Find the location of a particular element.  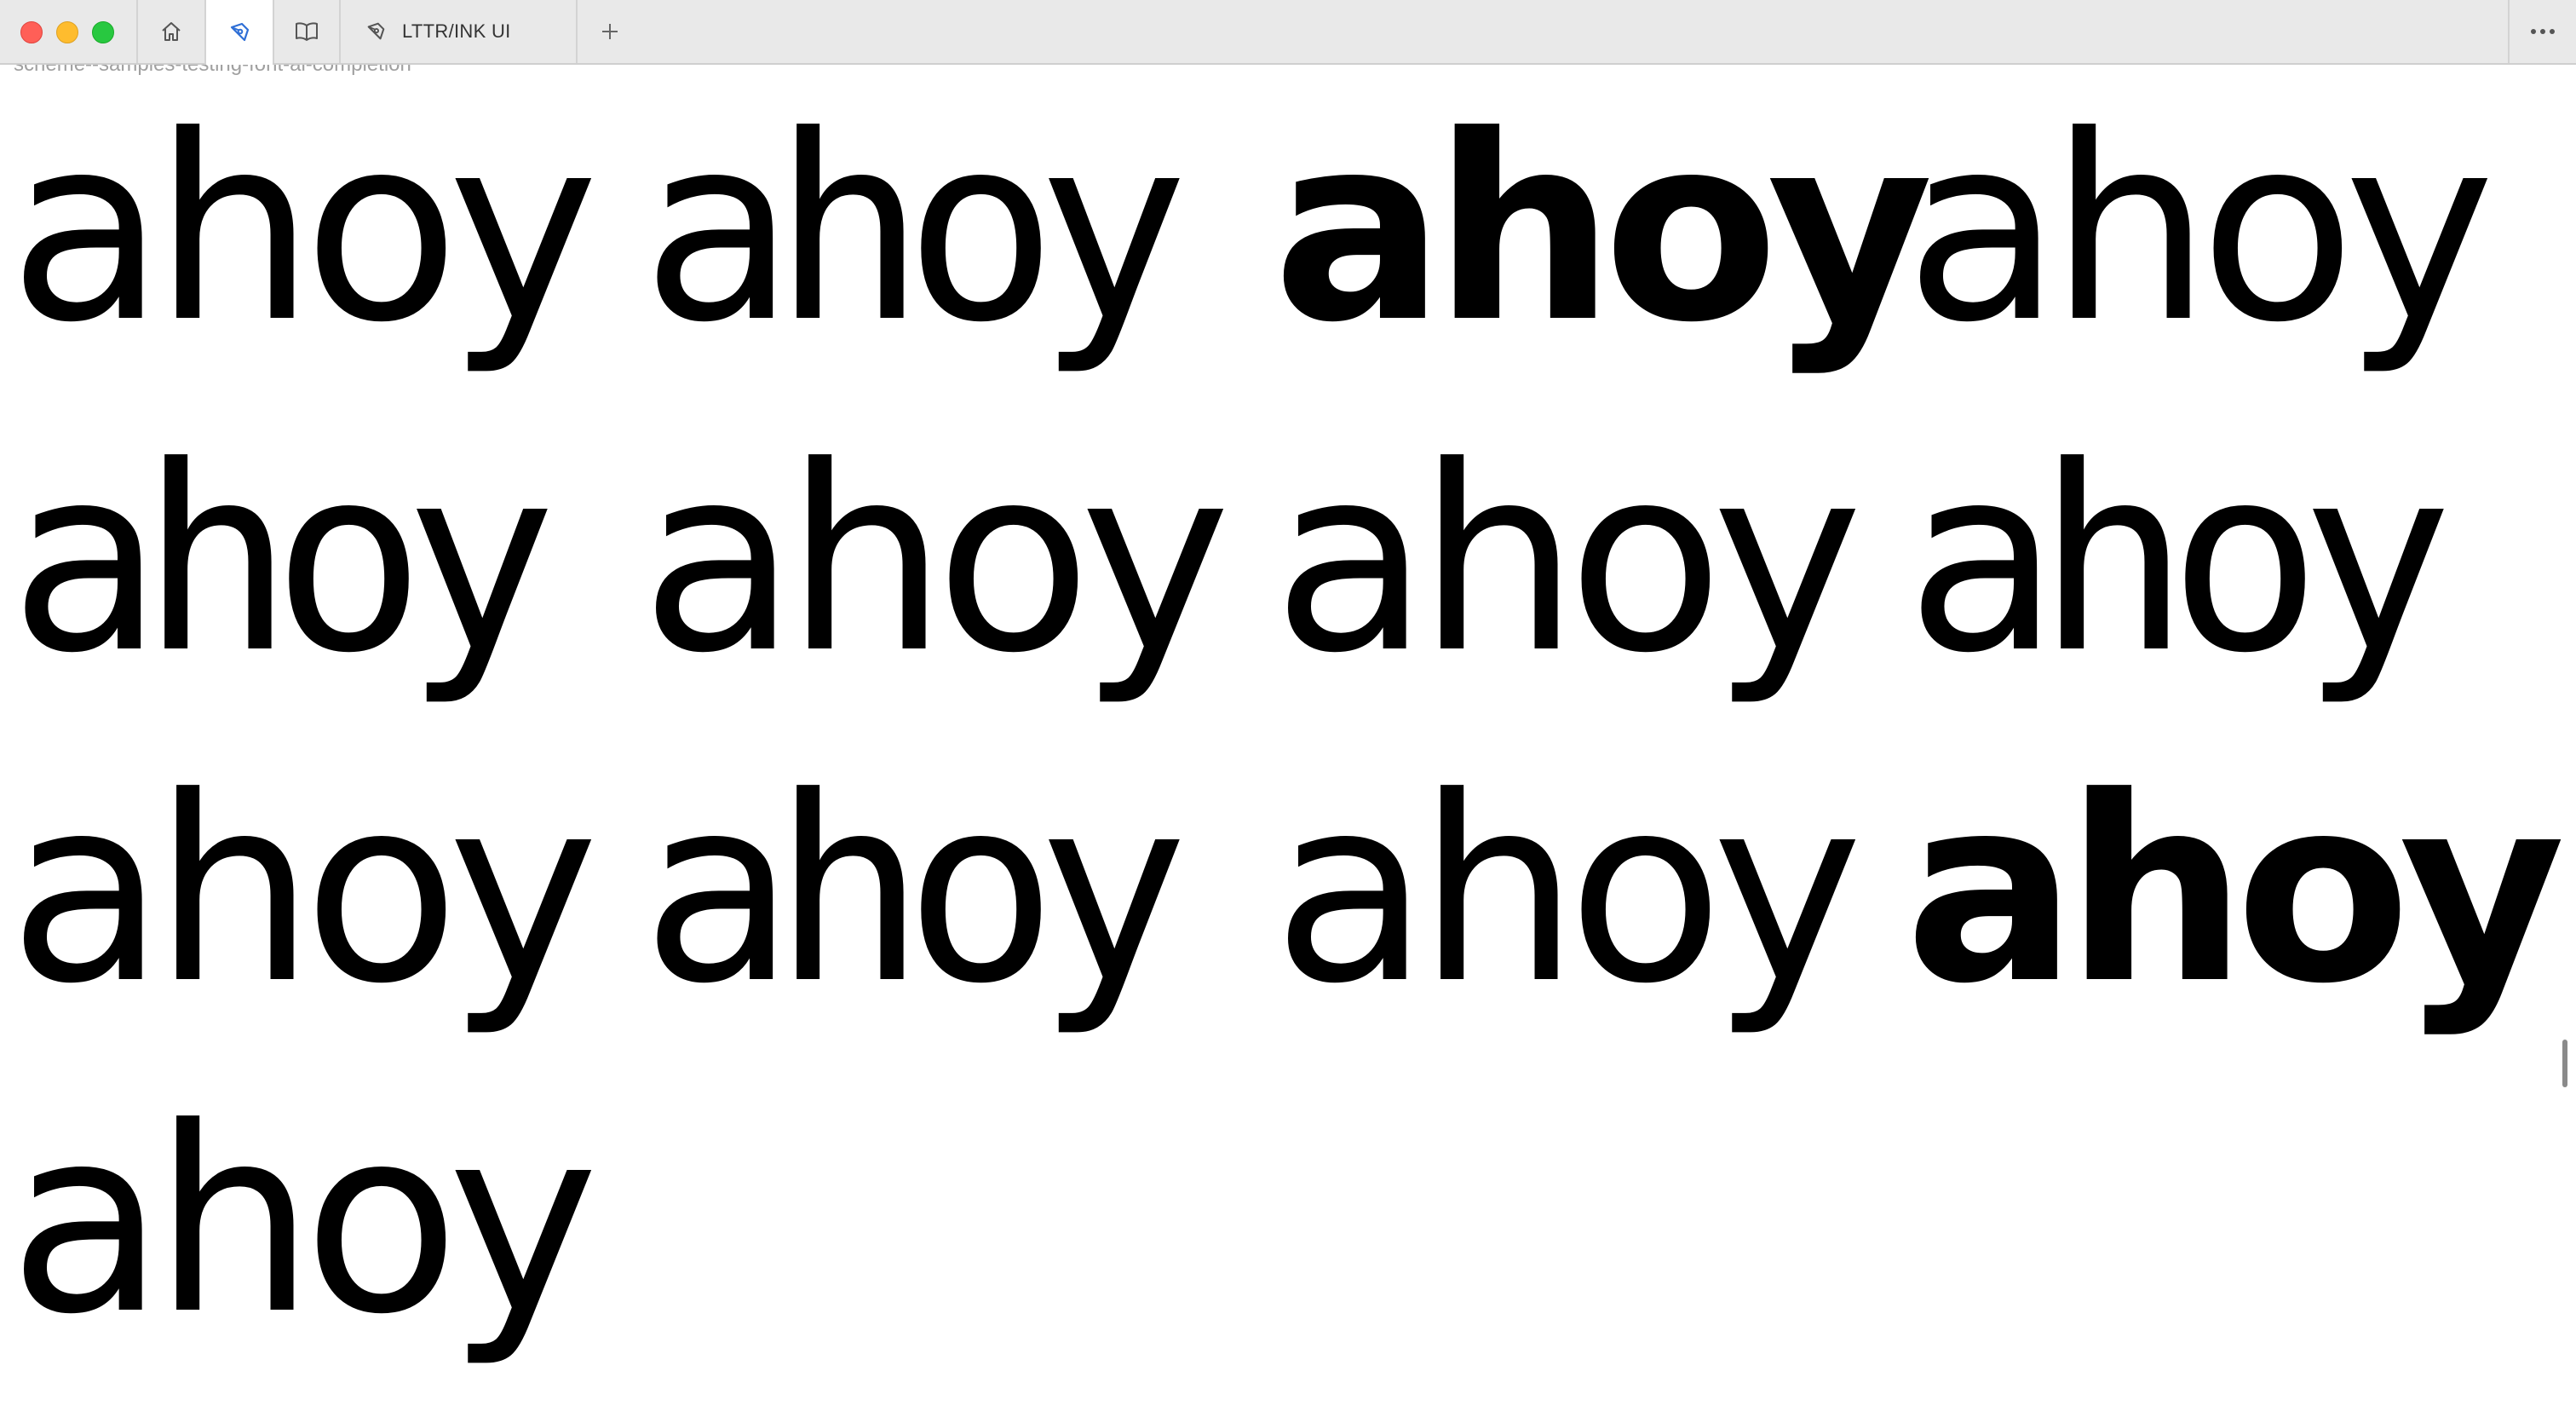

home-tab is located at coordinates (170, 31).